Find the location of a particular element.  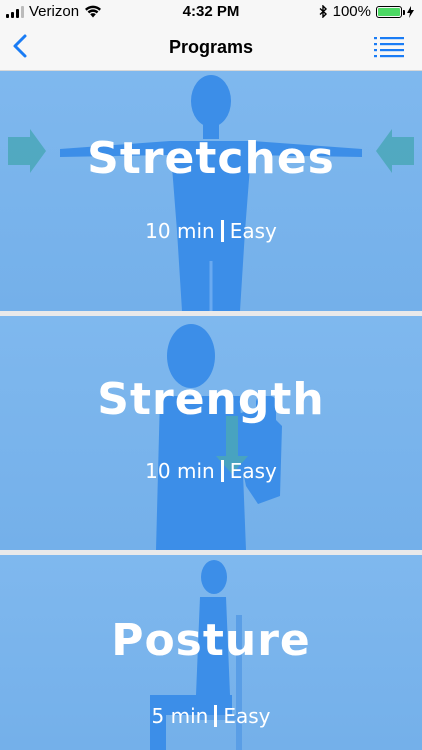

page-title: Programs is located at coordinates (211, 47).